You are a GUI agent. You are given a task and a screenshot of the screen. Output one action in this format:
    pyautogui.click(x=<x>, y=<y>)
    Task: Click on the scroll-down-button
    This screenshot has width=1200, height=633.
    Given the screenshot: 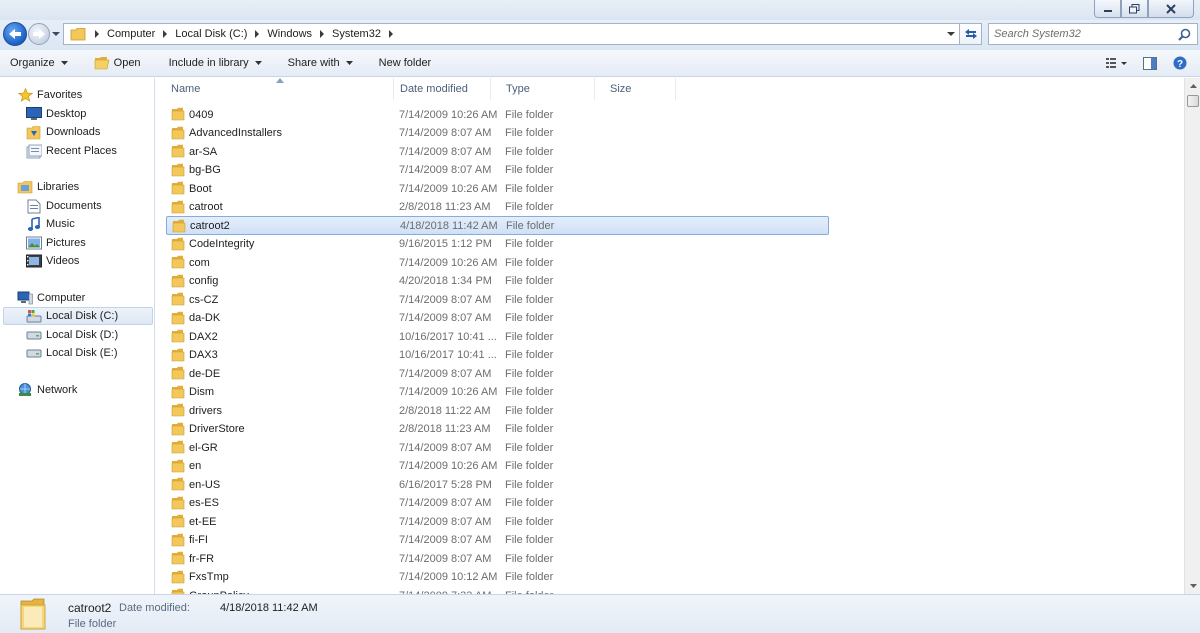 What is the action you would take?
    pyautogui.click(x=1192, y=586)
    